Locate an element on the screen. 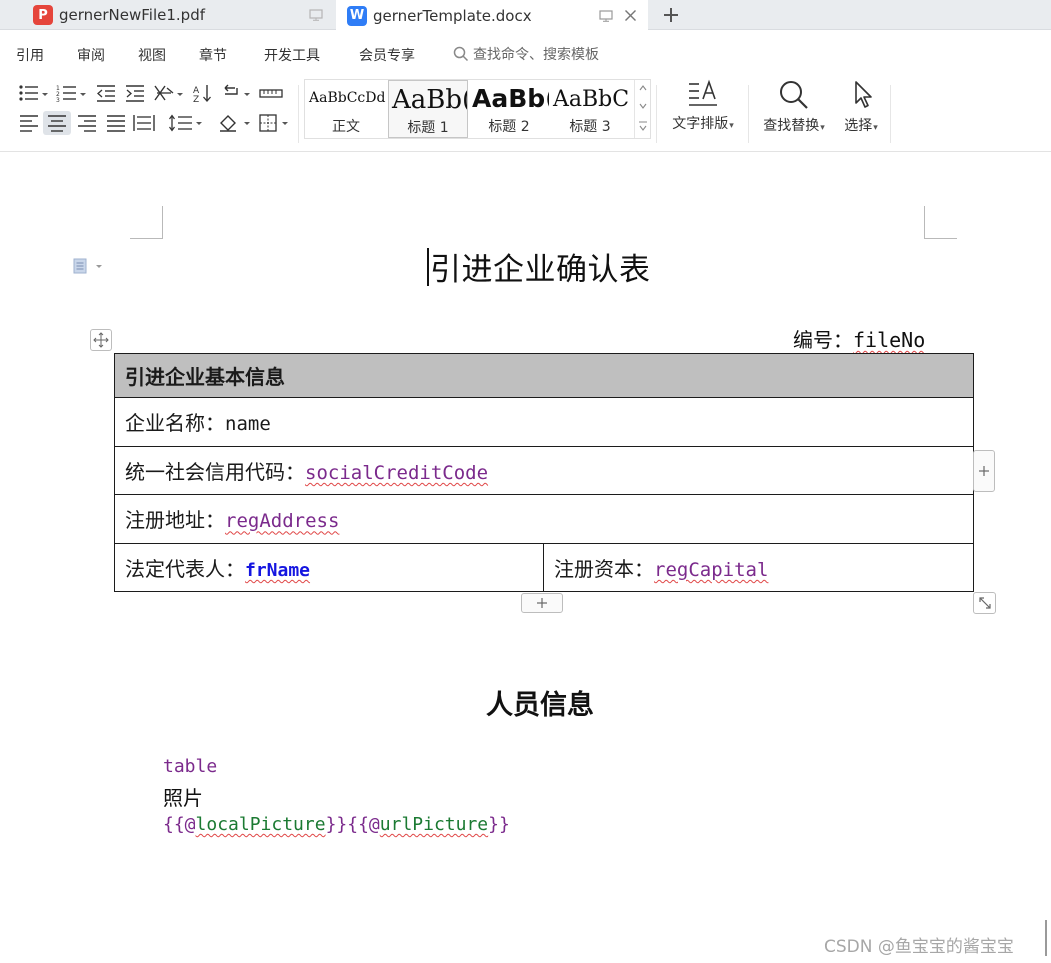 This screenshot has width=1051, height=963. style-sample: AaBb( is located at coordinates (429, 100).